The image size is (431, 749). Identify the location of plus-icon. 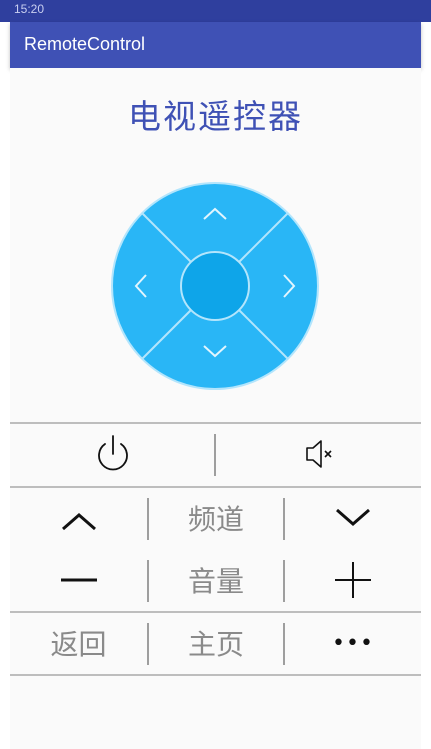
(353, 580).